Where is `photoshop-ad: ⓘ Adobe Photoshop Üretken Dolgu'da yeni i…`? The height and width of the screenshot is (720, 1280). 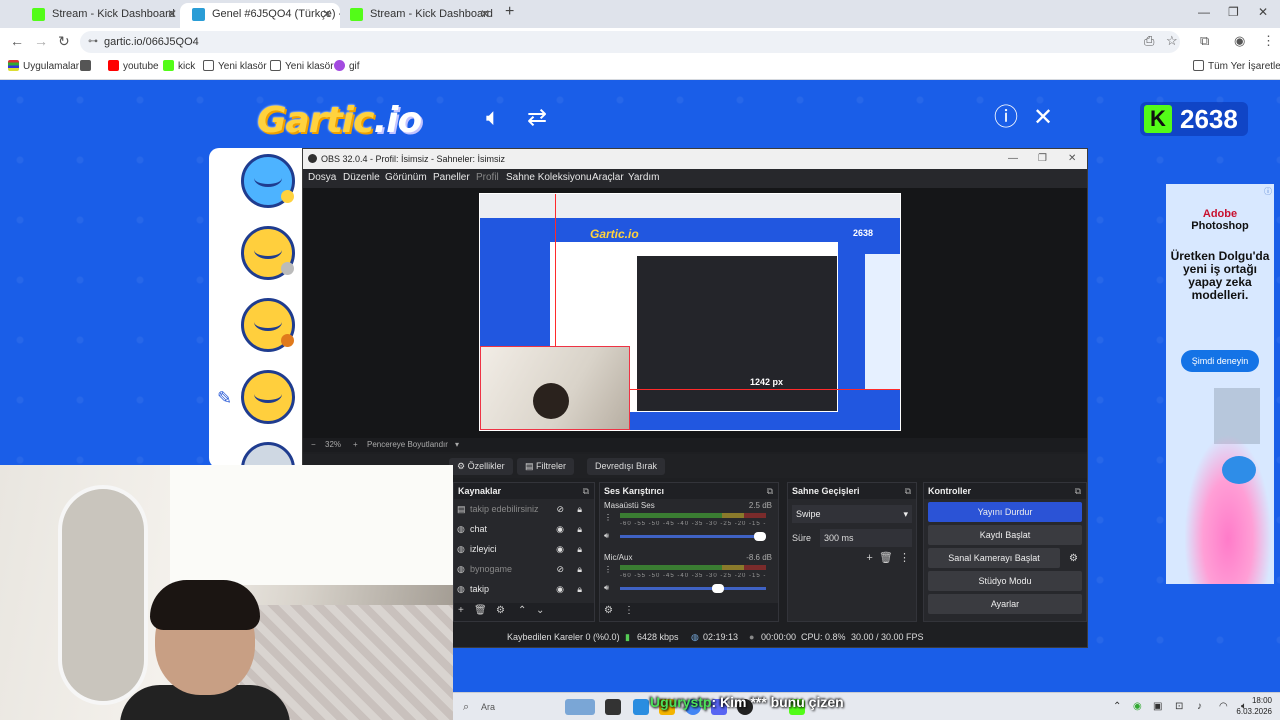 photoshop-ad: ⓘ Adobe Photoshop Üretken Dolgu'da yeni i… is located at coordinates (1220, 384).